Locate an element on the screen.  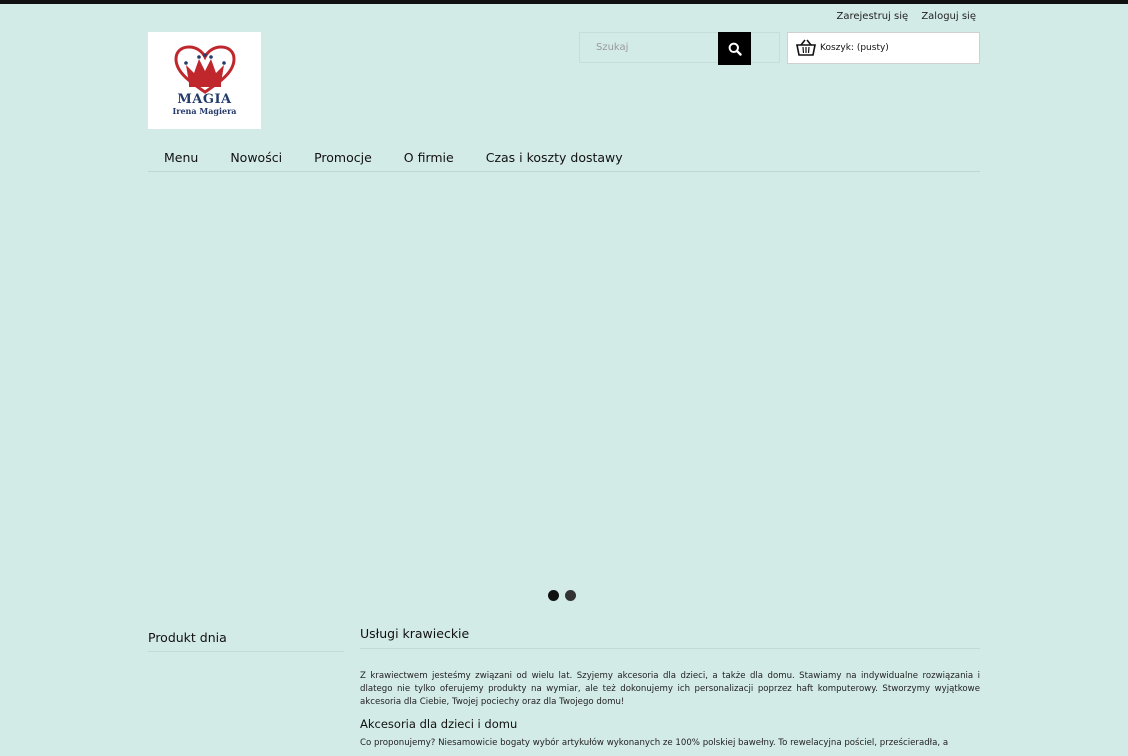
logo-brand: MAGIA is located at coordinates (204, 99).